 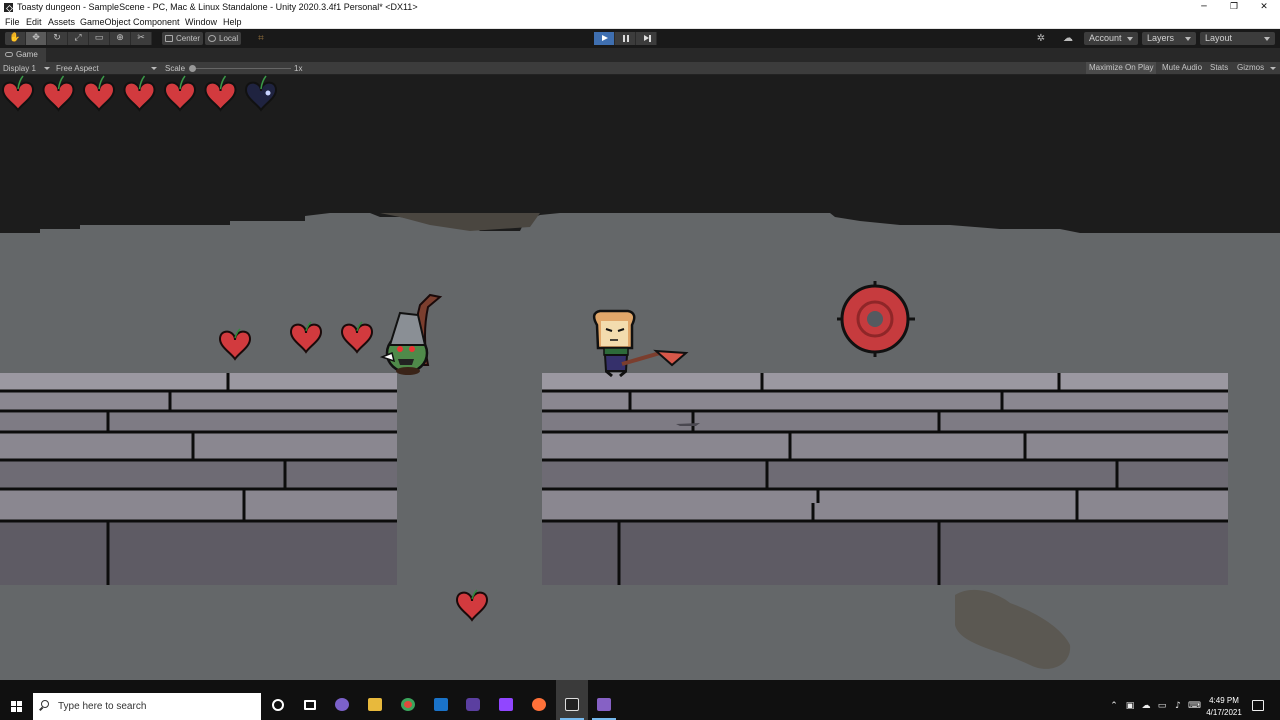 I want to click on cortana-icon, so click(x=278, y=705).